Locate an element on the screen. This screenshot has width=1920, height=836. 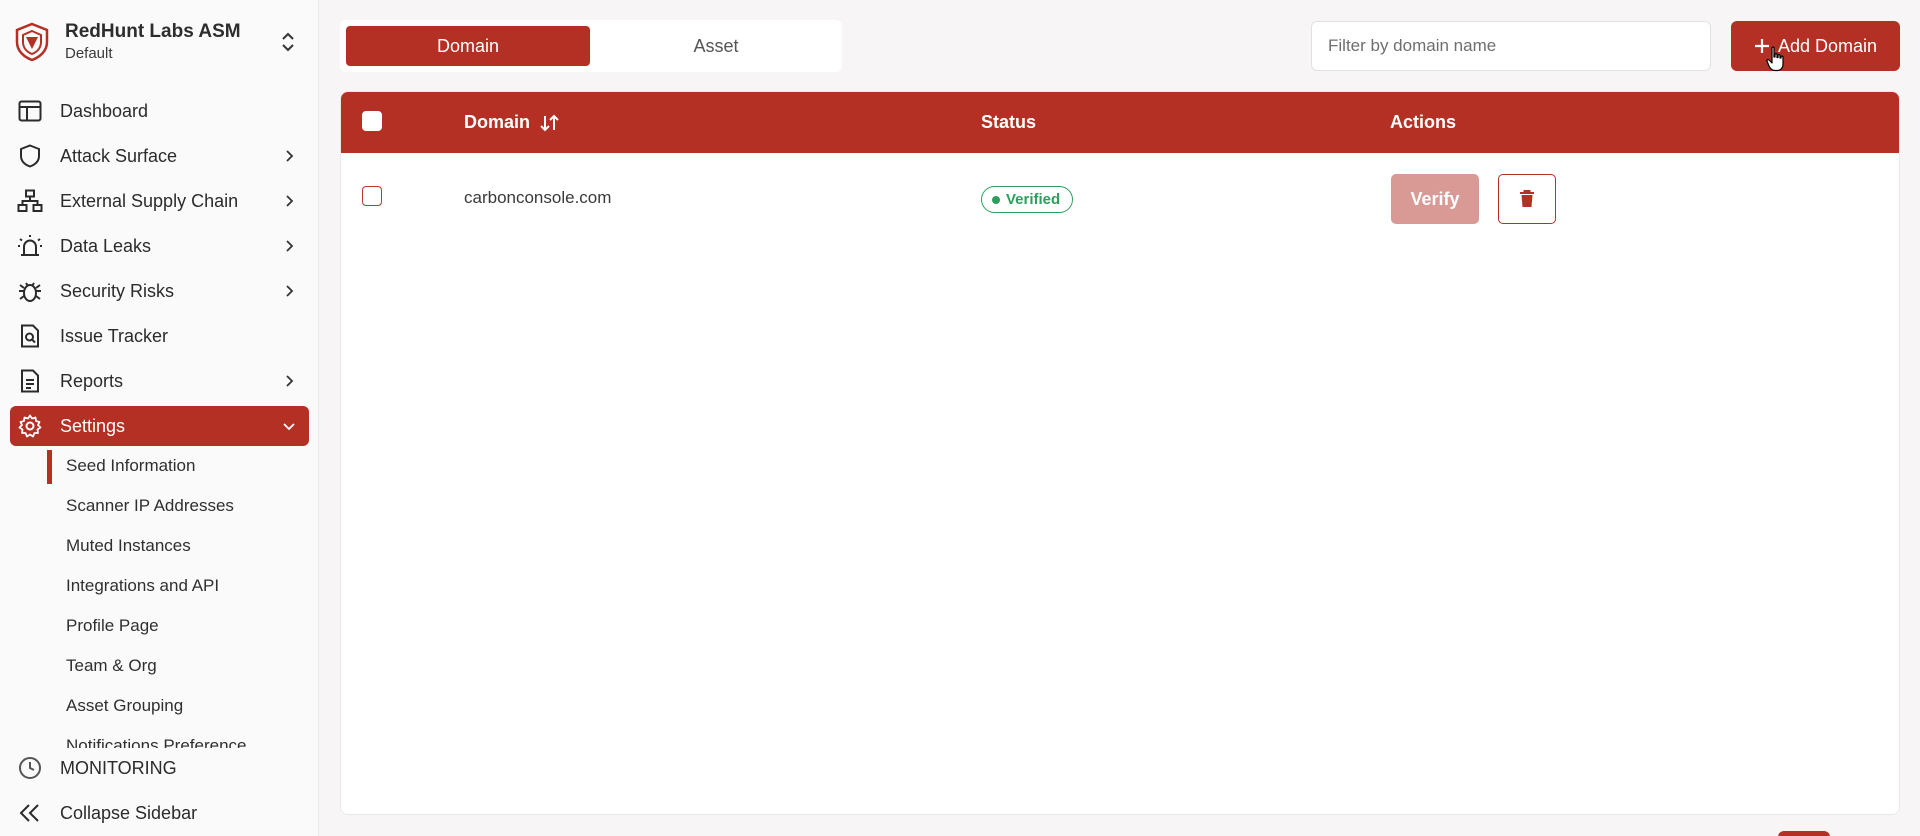
sidebar-item-attack-surface: Attack Surface is located at coordinates (159, 156).